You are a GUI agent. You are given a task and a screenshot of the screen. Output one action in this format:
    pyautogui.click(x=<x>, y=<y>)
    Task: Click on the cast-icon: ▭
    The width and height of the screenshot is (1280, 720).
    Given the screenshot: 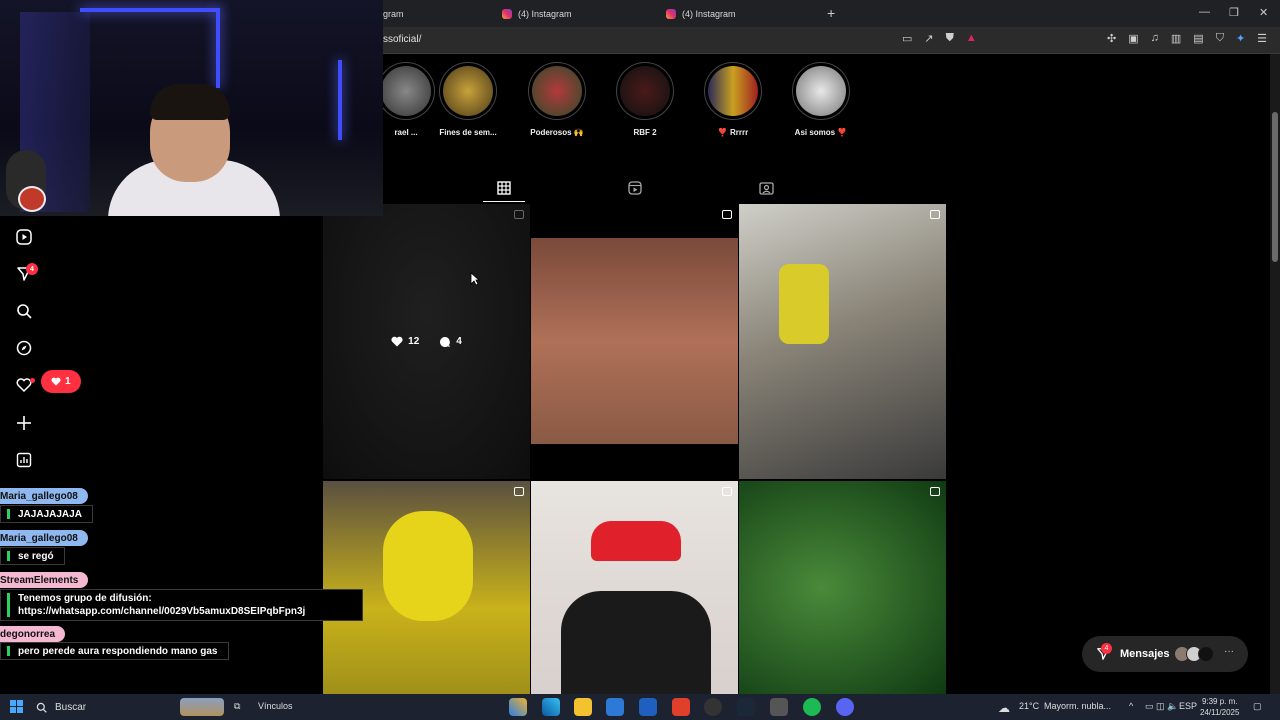 What is the action you would take?
    pyautogui.click(x=907, y=38)
    